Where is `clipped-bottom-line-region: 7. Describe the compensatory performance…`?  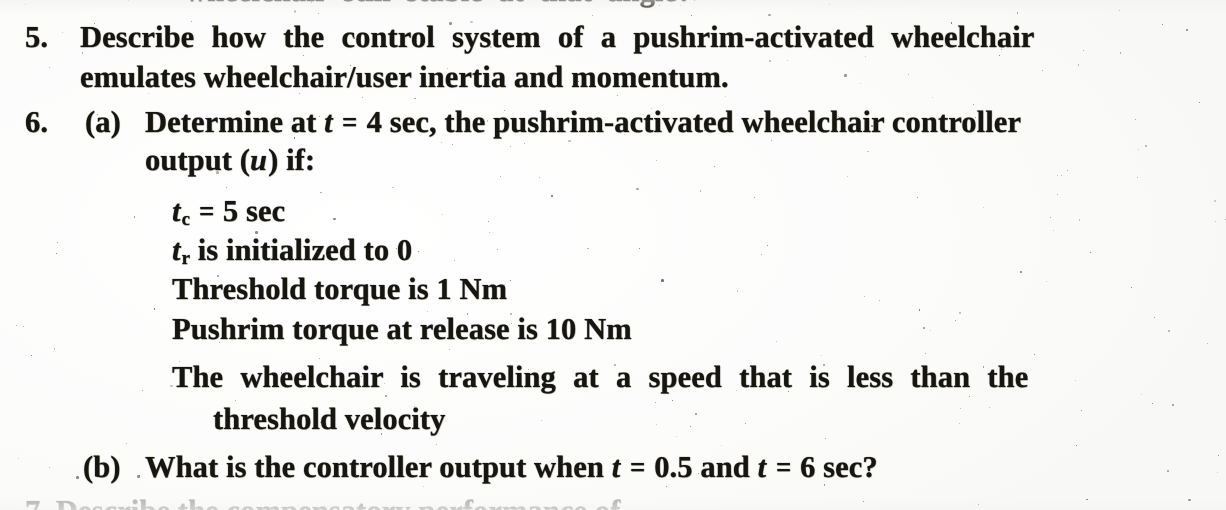 clipped-bottom-line-region: 7. Describe the compensatory performance… is located at coordinates (613, 503).